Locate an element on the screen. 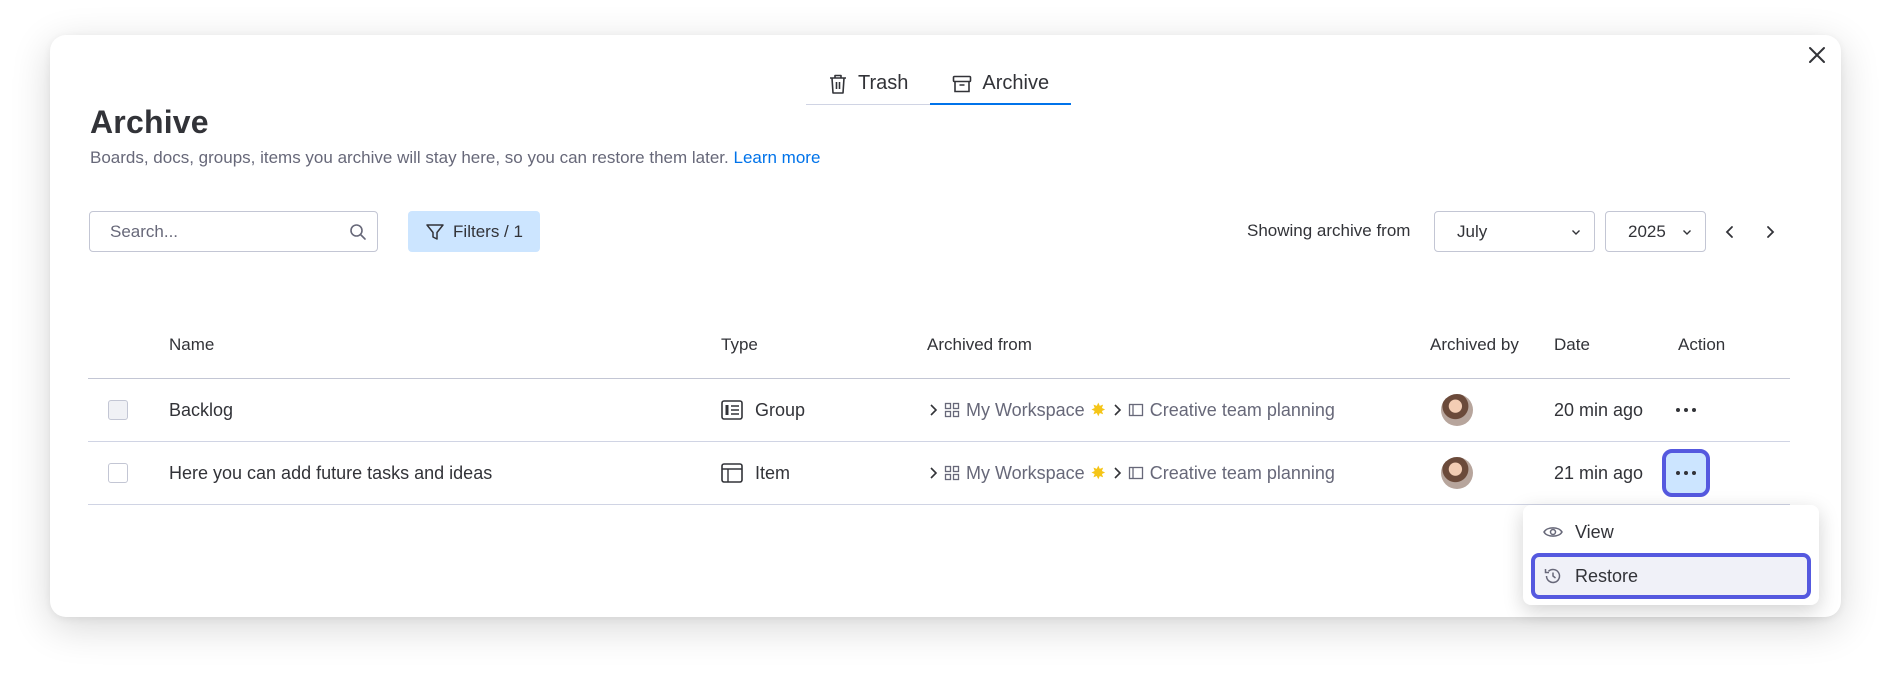  learn-more-link: Learn more is located at coordinates (776, 157).